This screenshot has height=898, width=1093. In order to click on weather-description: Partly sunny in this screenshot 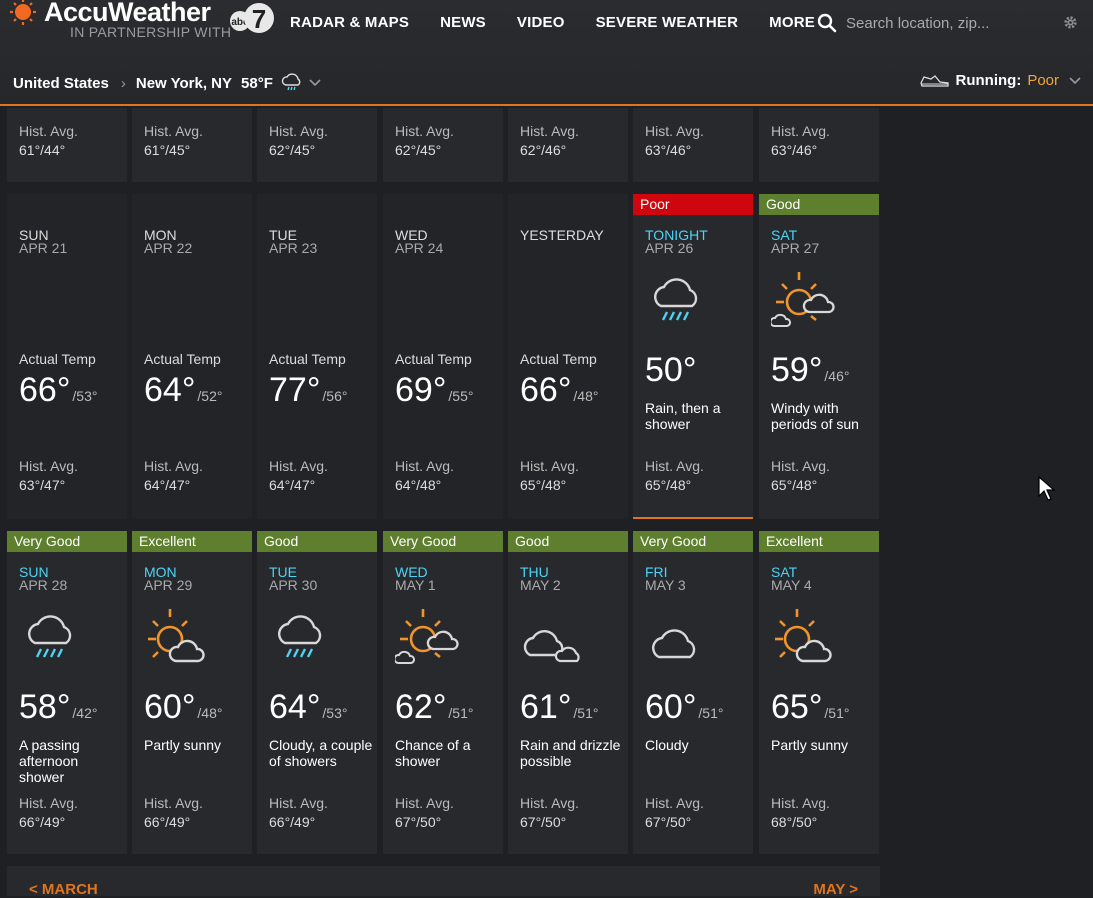, I will do `click(810, 745)`.